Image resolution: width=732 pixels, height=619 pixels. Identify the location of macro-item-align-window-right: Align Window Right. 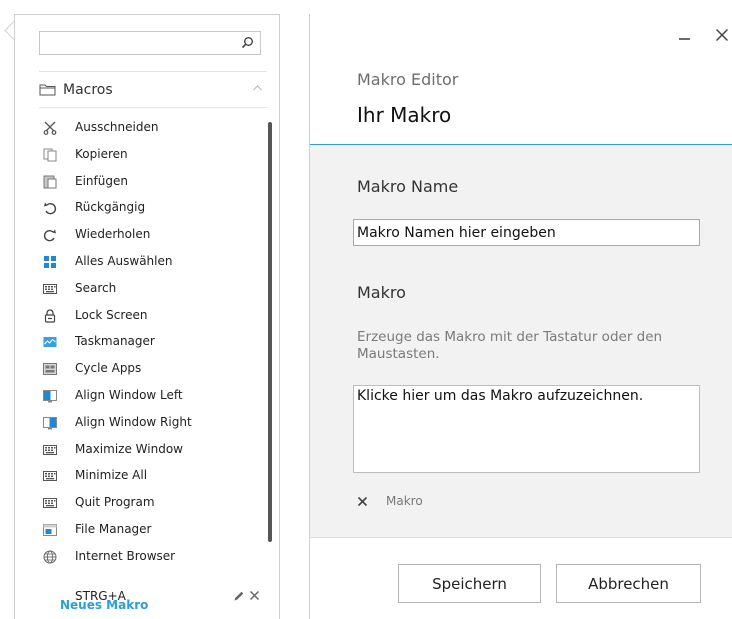
(153, 425).